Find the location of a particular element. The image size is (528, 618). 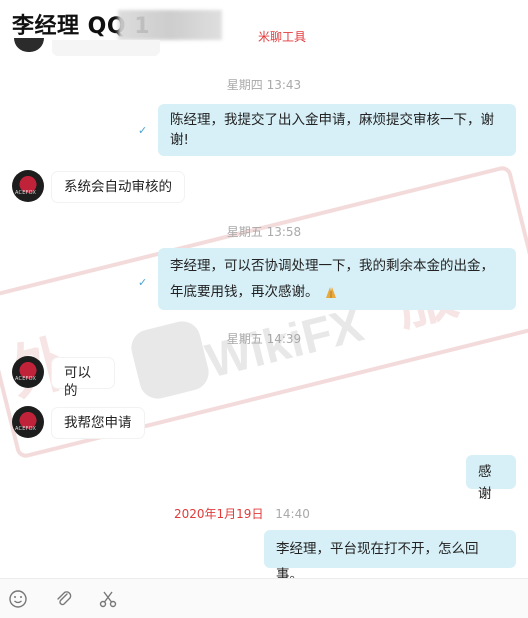

scissors-icon is located at coordinates (108, 599).